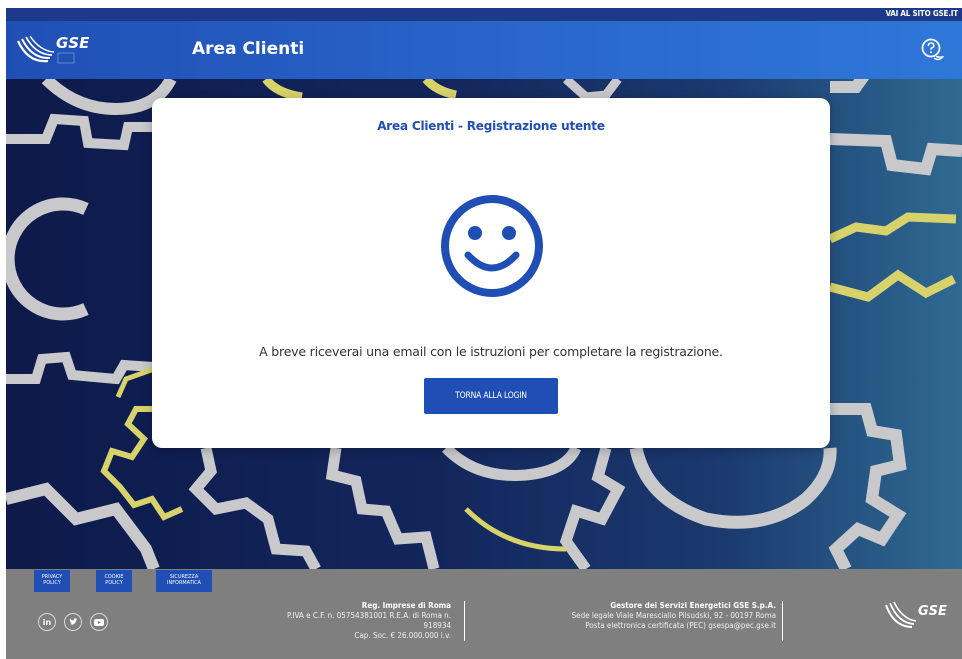 Image resolution: width=962 pixels, height=659 pixels. I want to click on privacy-policy-link: PRIVACY POLICY, so click(52, 581).